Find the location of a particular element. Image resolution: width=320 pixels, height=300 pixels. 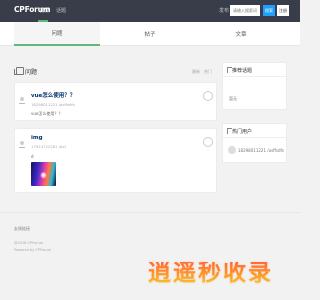

search-button: 搜索 is located at coordinates (269, 10).